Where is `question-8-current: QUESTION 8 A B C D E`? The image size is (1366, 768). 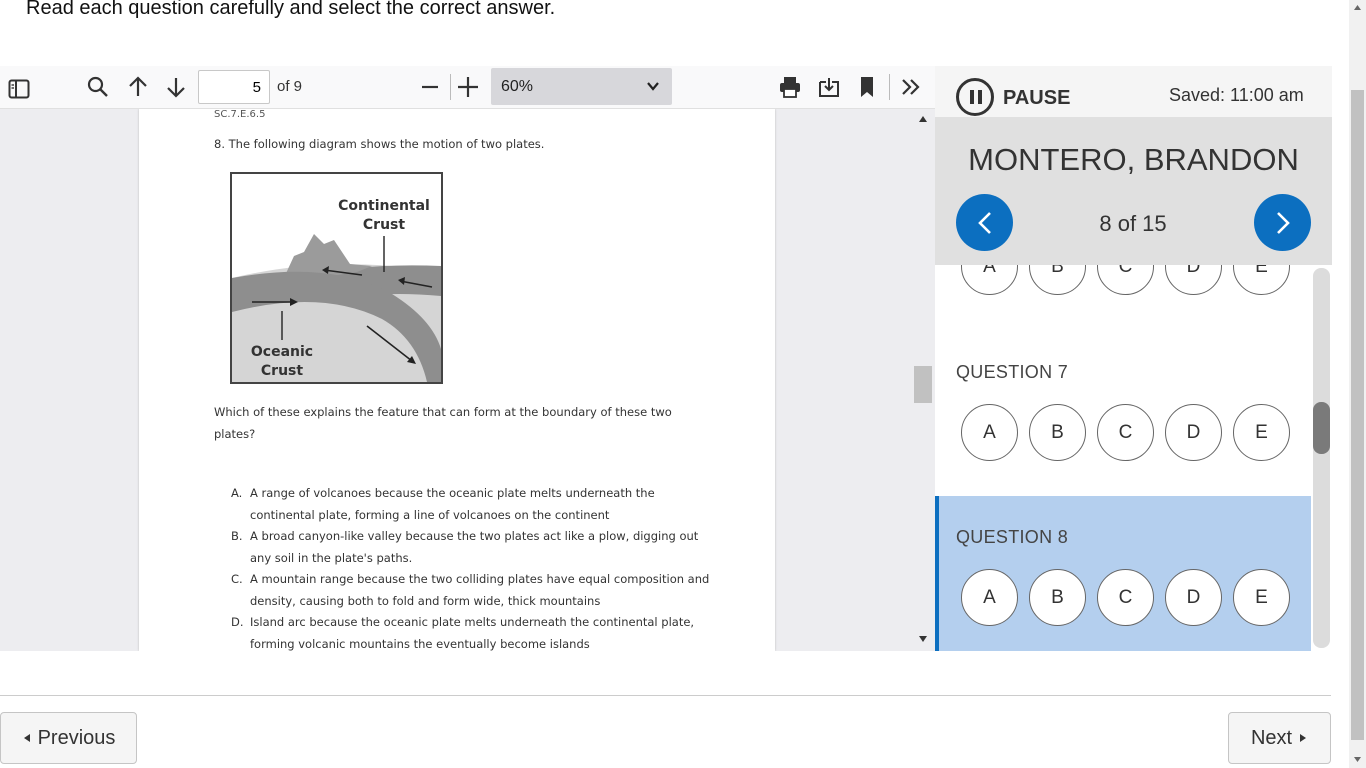
question-8-current: QUESTION 8 A B C D E is located at coordinates (1123, 573).